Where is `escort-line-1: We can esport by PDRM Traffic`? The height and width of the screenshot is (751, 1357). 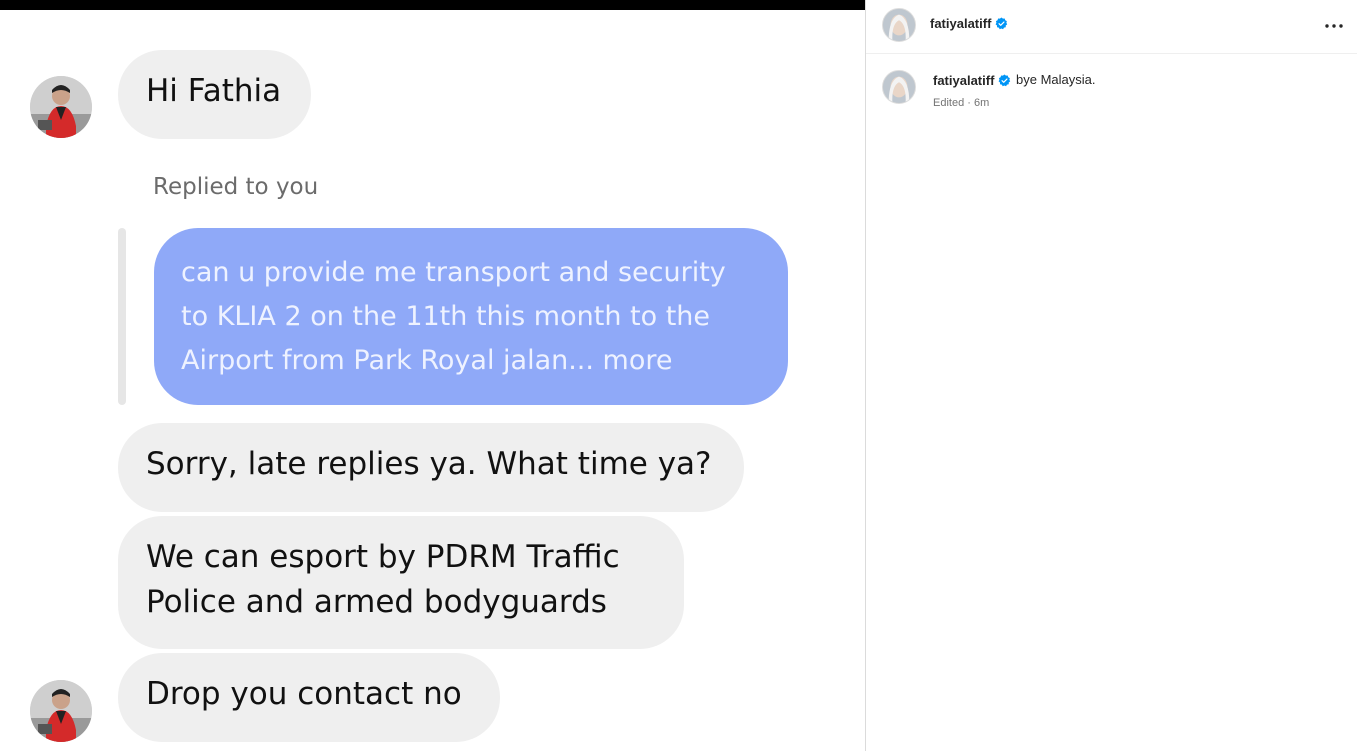 escort-line-1: We can esport by PDRM Traffic is located at coordinates (383, 557).